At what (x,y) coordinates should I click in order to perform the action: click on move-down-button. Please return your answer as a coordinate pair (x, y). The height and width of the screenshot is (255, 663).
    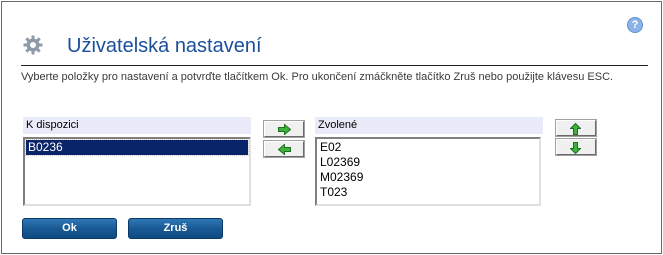
    Looking at the image, I should click on (576, 147).